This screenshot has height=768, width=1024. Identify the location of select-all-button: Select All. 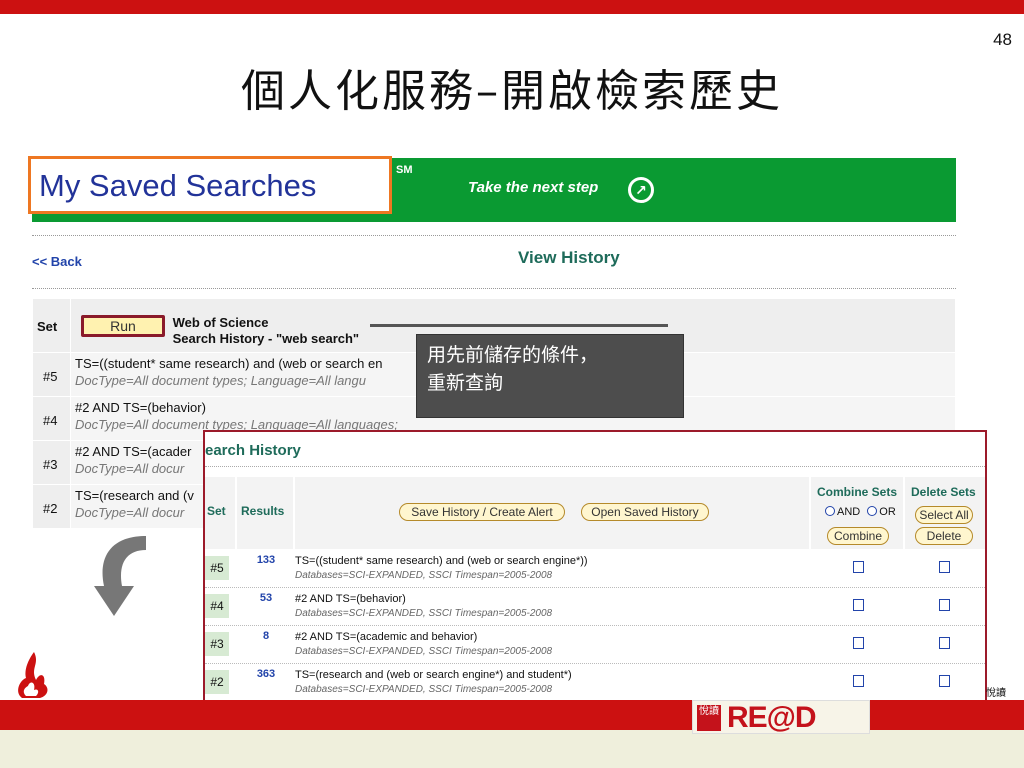
(944, 515).